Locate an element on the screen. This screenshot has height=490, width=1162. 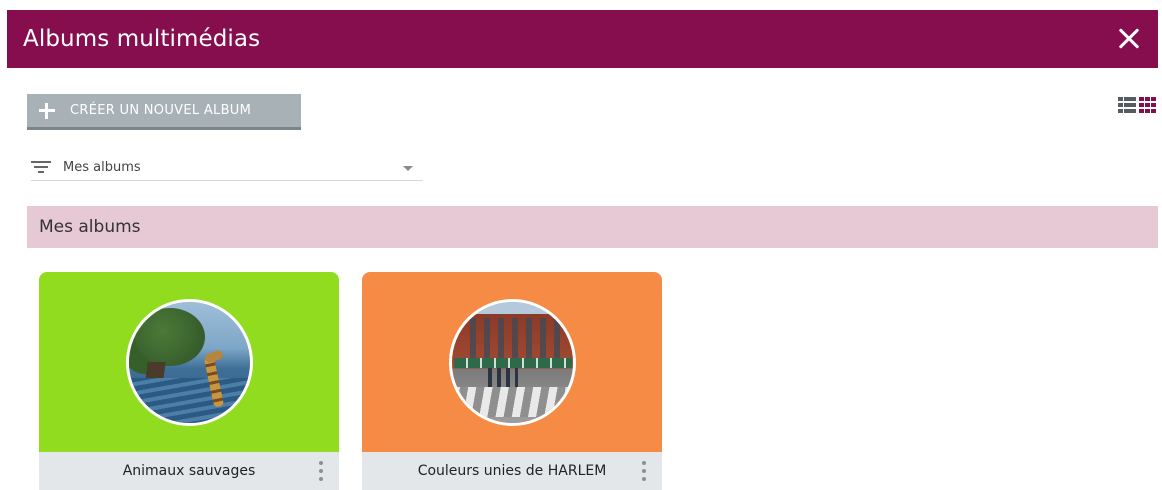
view-toggles is located at coordinates (1137, 105).